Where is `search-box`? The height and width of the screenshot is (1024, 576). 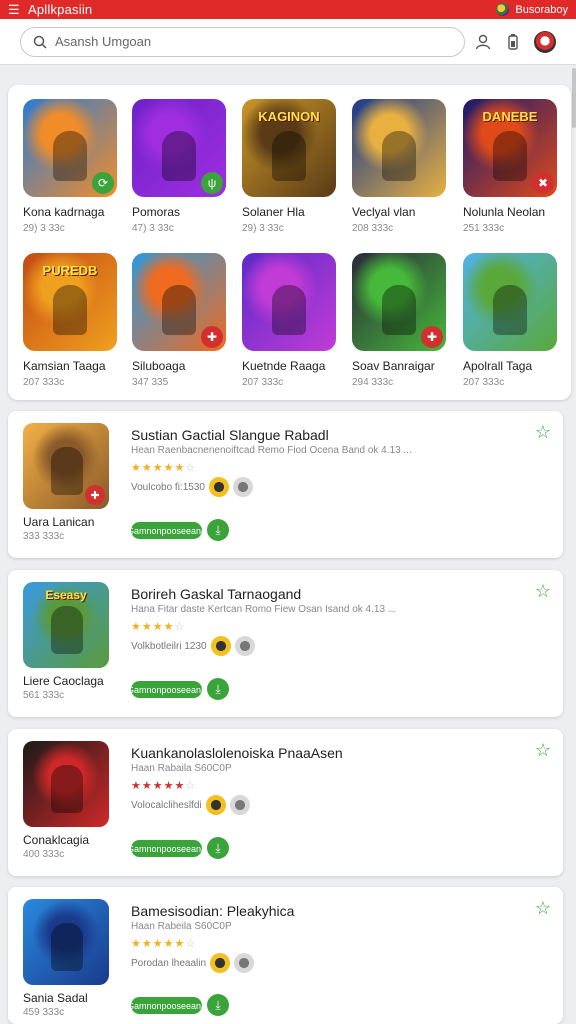
search-box is located at coordinates (242, 41).